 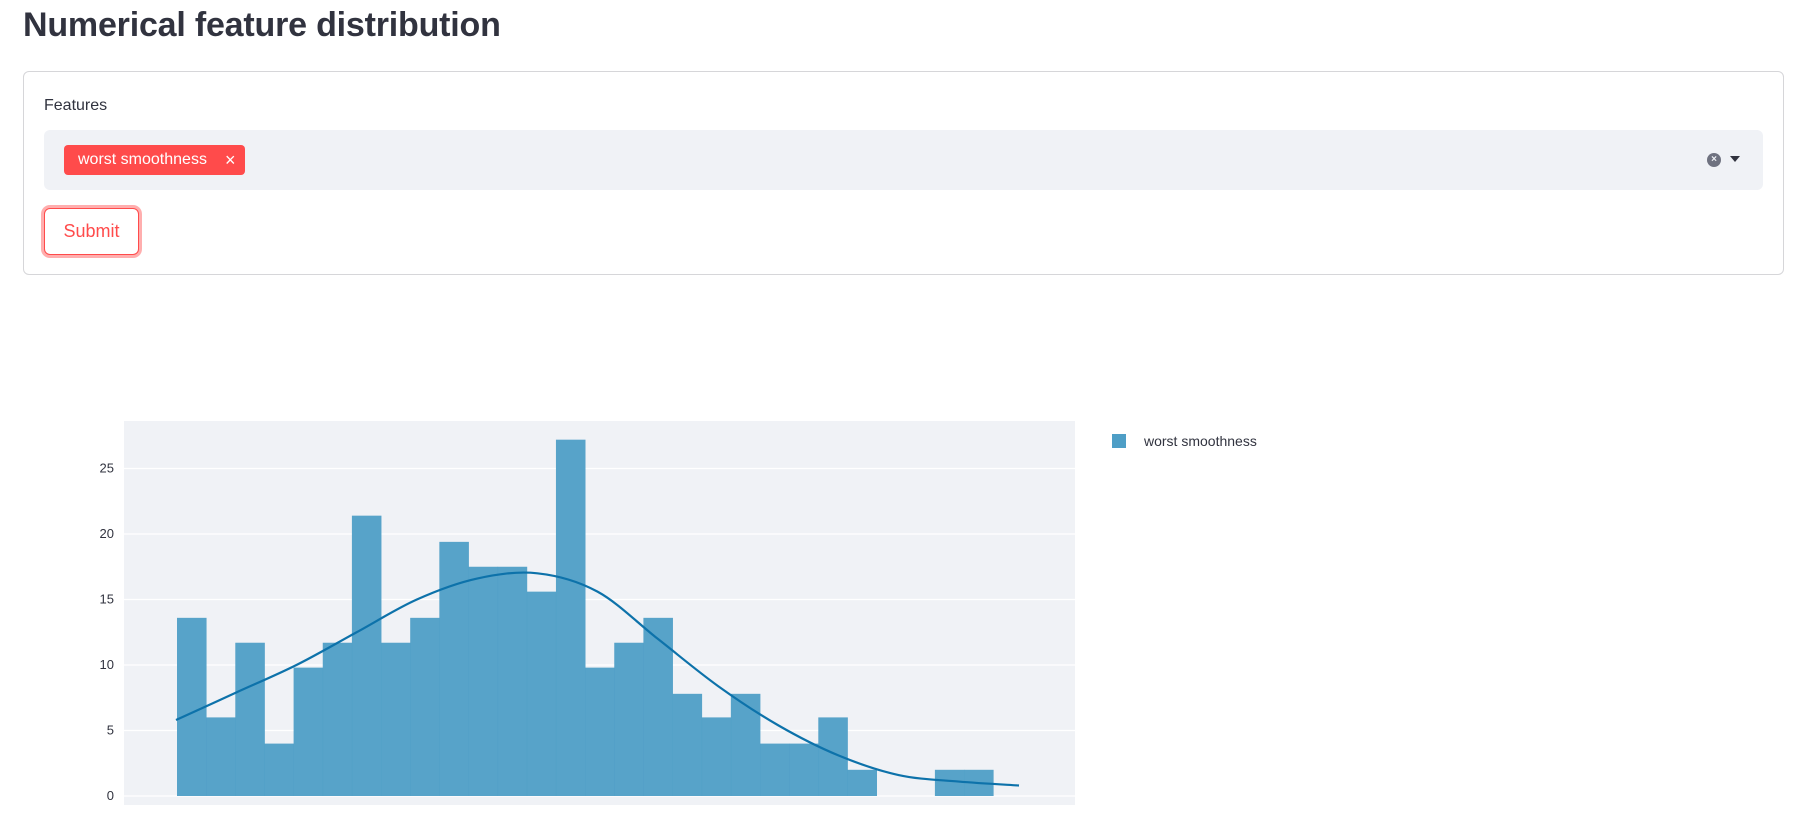 I want to click on y-tick-label: 15, so click(x=107, y=599).